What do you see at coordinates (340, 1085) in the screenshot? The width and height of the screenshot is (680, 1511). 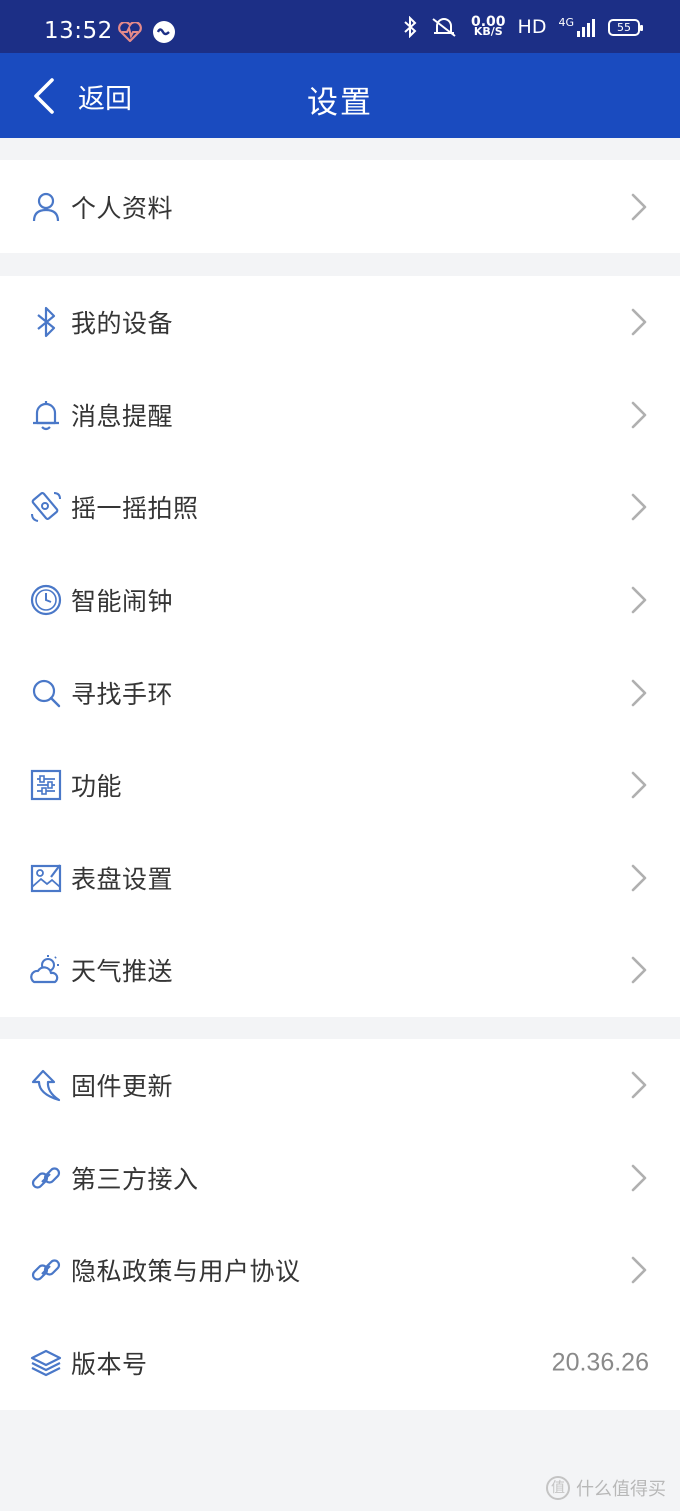 I see `settings-item-firmware-update: 固件更新` at bounding box center [340, 1085].